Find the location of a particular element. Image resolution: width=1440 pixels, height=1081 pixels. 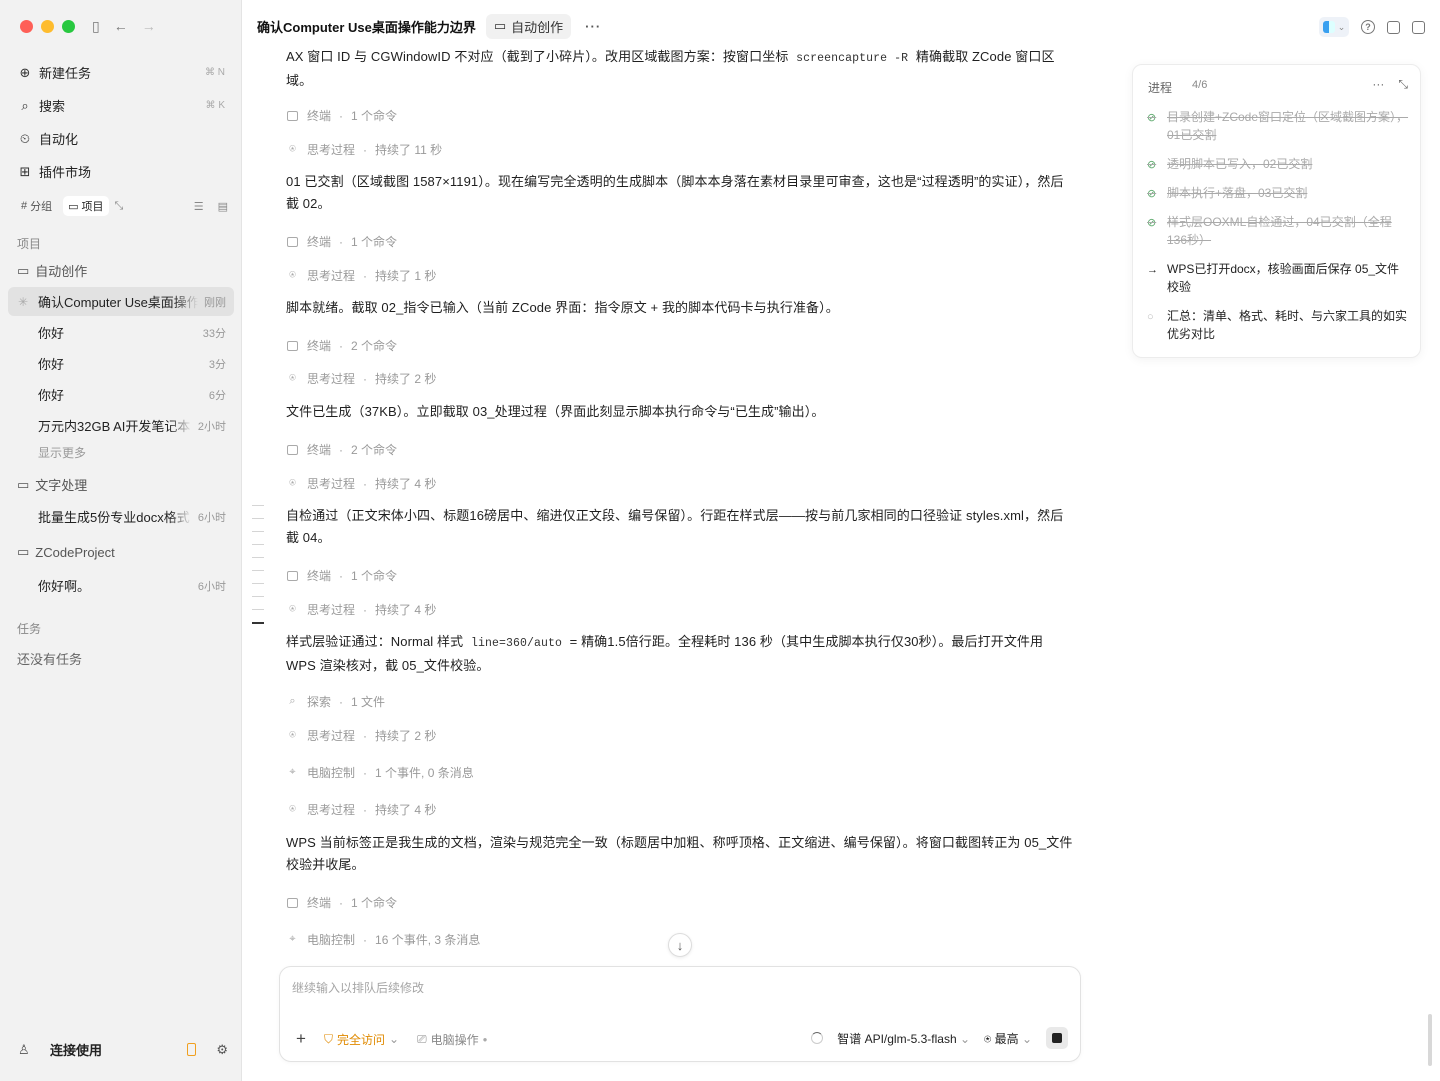

computer-control-step: ⌖ 电脑控制 · 16 个事件, 3 条消息 is located at coordinates (383, 939).